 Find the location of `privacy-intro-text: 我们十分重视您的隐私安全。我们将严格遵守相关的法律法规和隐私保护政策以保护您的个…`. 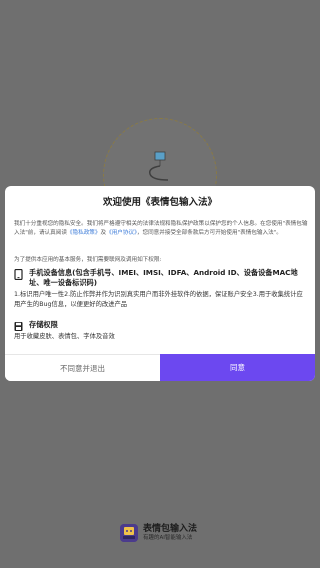

privacy-intro-text: 我们十分重视您的隐私安全。我们将严格遵守相关的法律法规和隐私保护政策以保护您的个… is located at coordinates (161, 229).